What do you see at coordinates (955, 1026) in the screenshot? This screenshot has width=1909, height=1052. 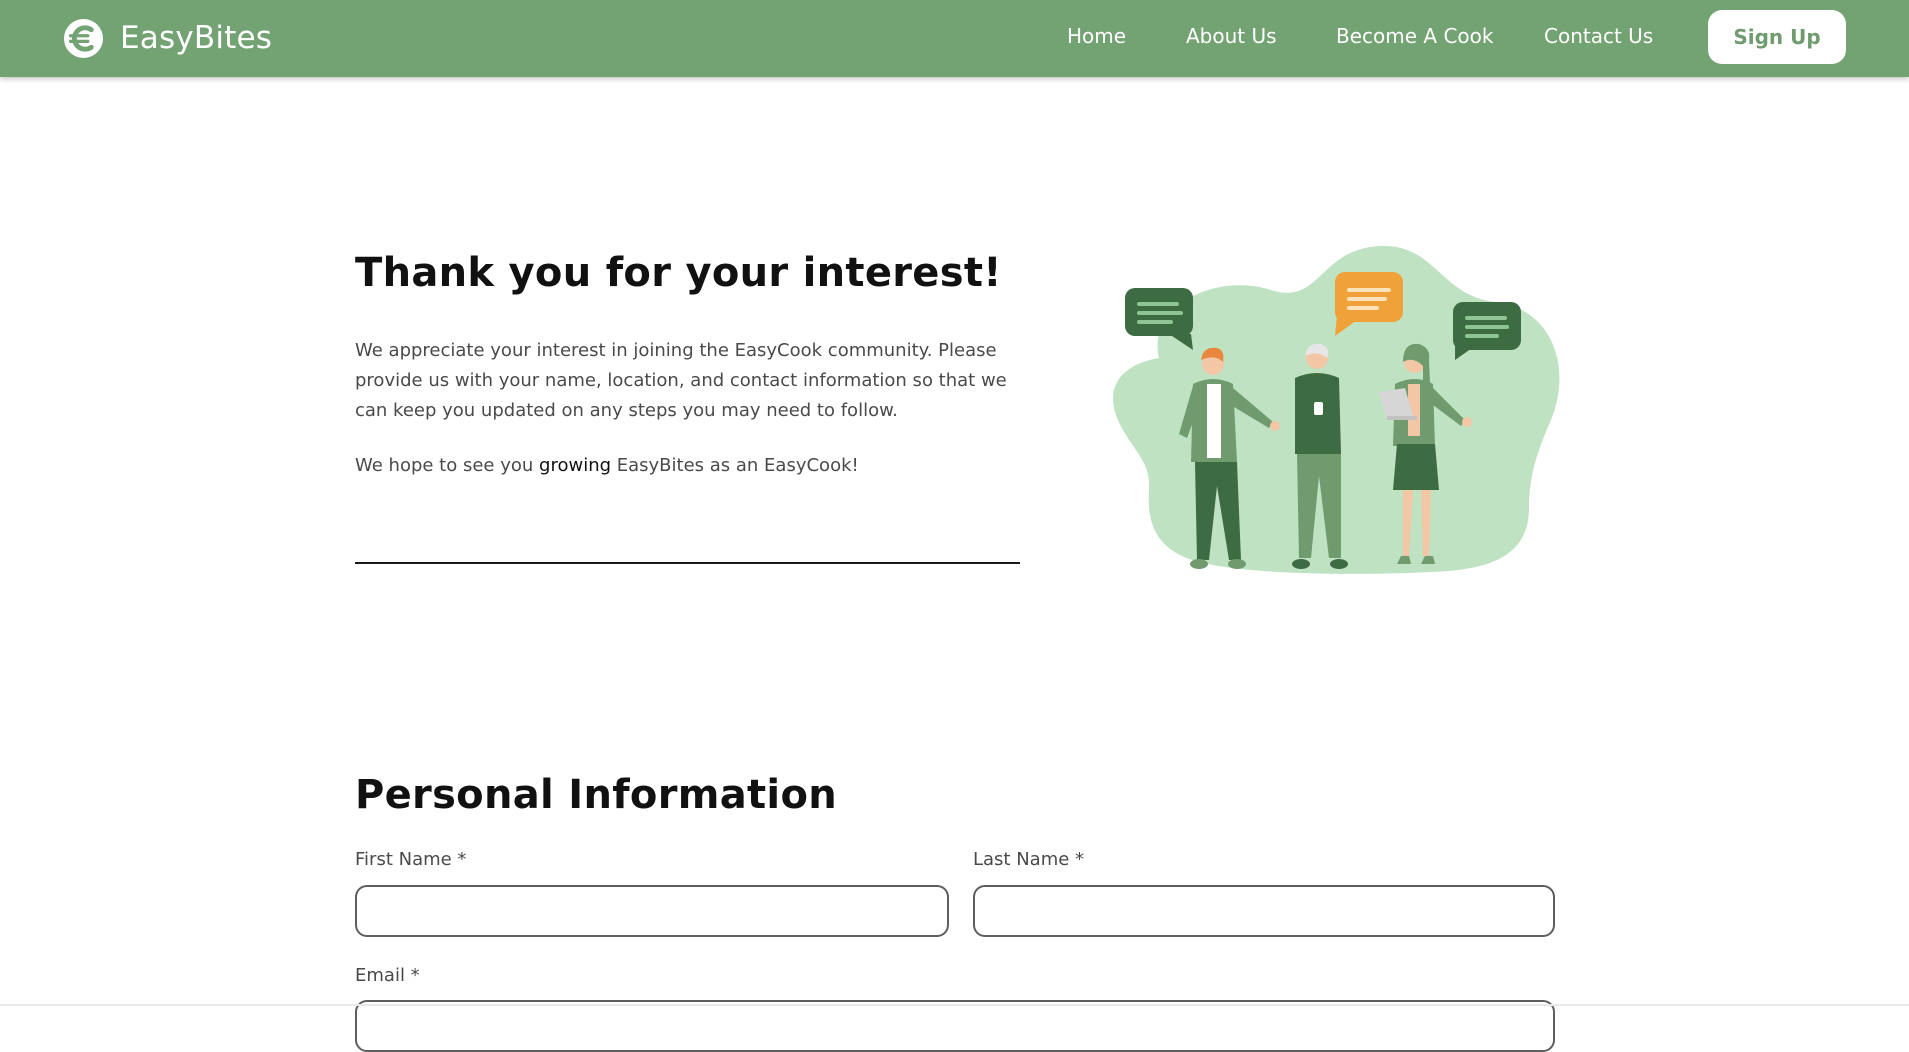 I see `email-input` at bounding box center [955, 1026].